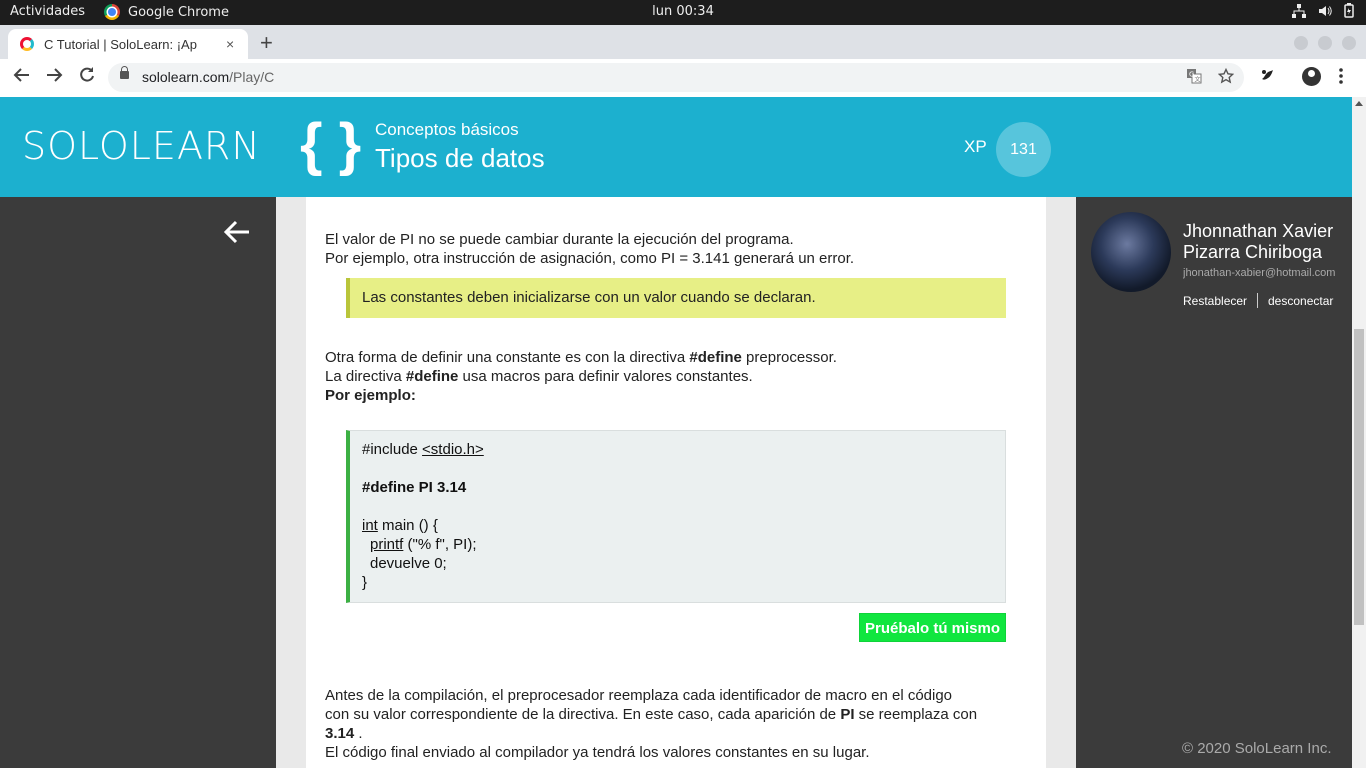 This screenshot has width=1366, height=768. I want to click on system-tray, so click(1323, 12).